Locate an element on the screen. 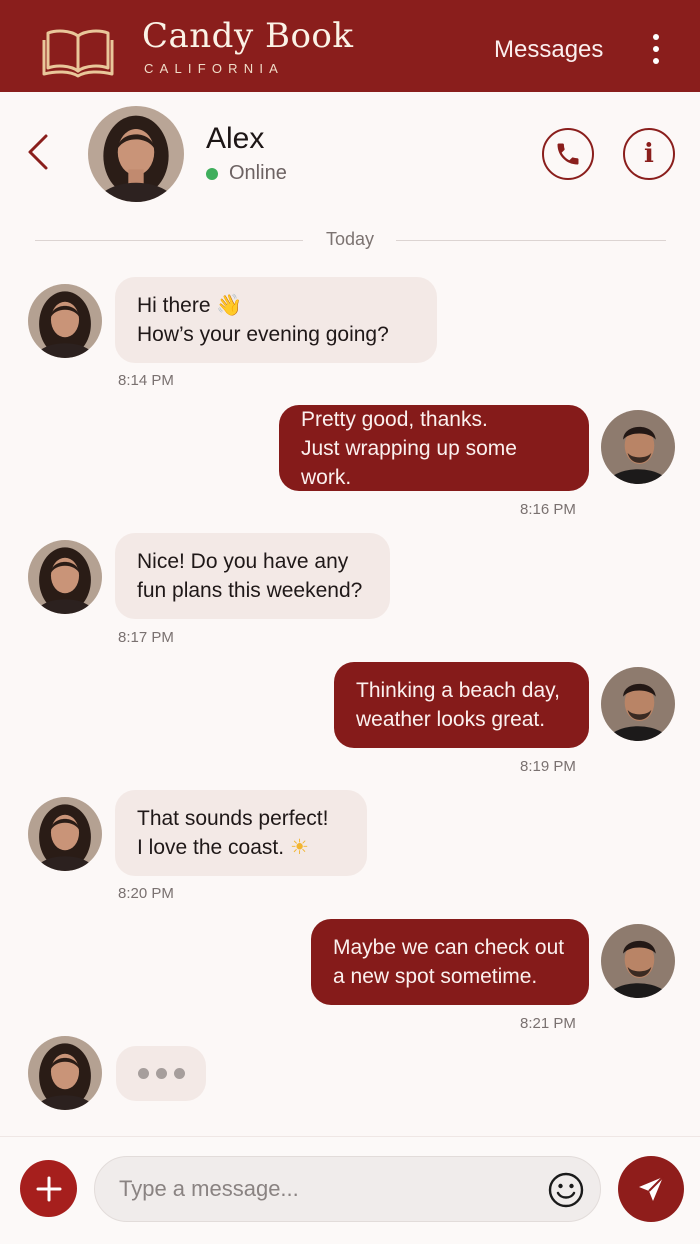  status-text: Online is located at coordinates (258, 173).